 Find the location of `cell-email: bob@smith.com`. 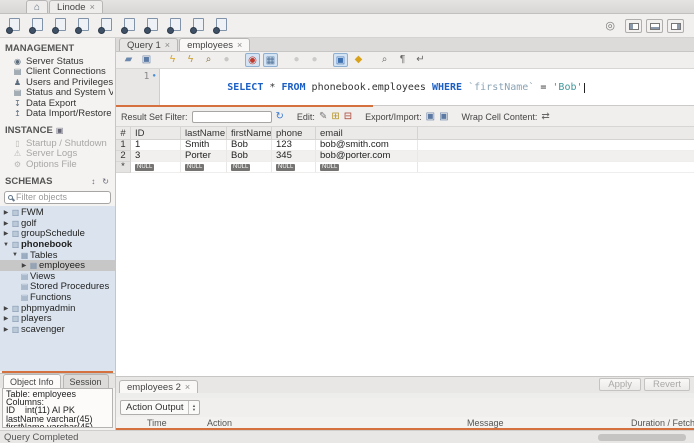

cell-email: bob@smith.com is located at coordinates (367, 145).